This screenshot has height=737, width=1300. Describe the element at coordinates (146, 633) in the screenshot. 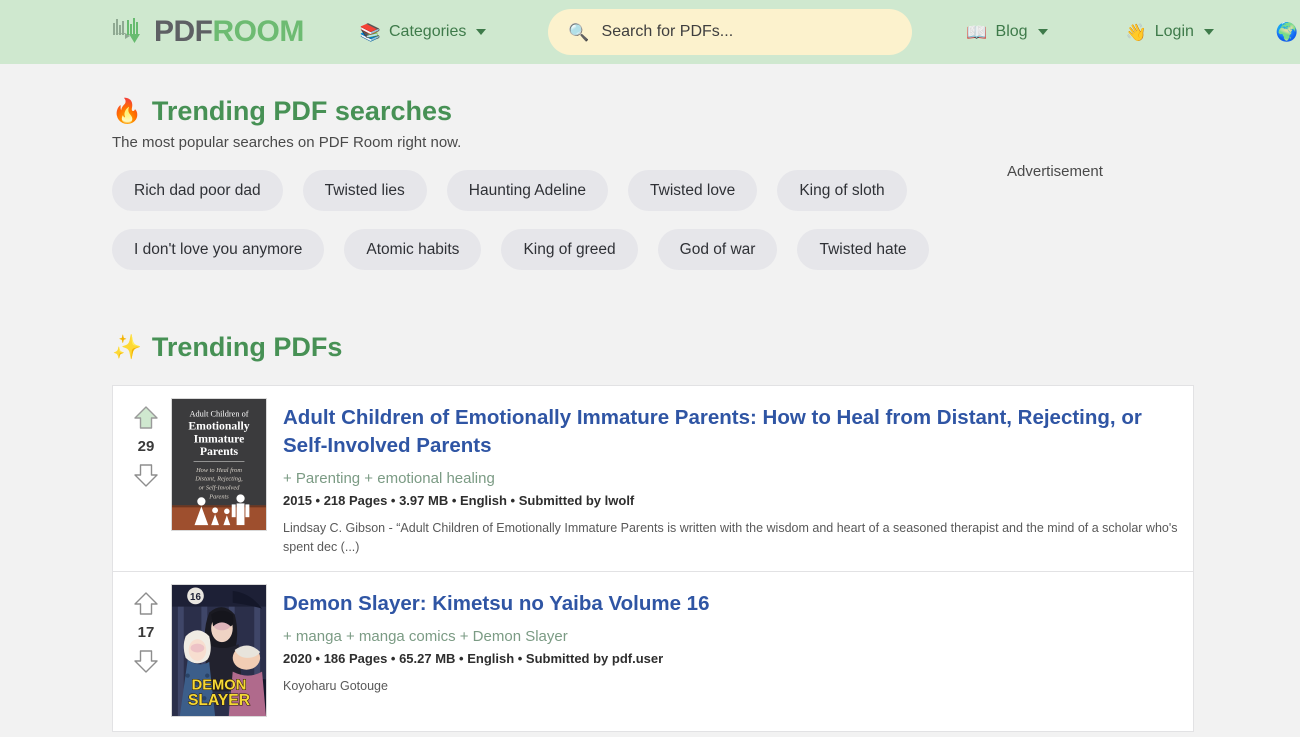

I see `vote-count: 17` at that location.